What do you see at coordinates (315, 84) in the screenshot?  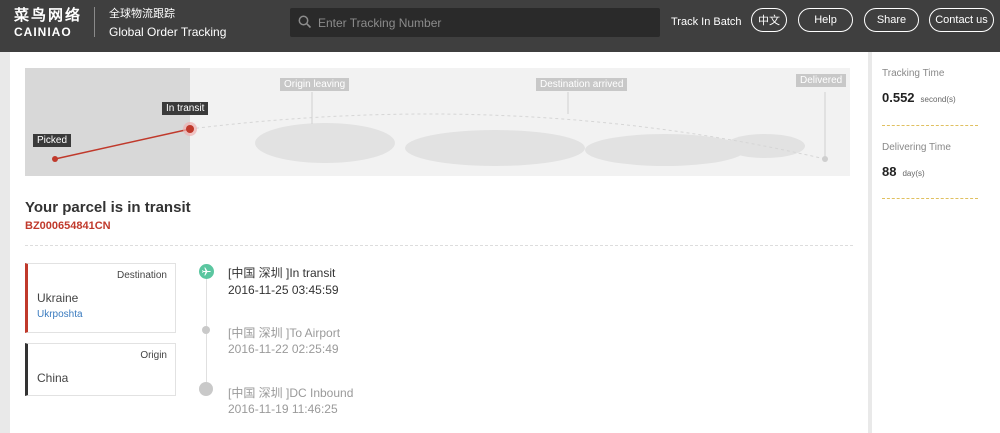 I see `step-origin-leaving-label: Origin leaving` at bounding box center [315, 84].